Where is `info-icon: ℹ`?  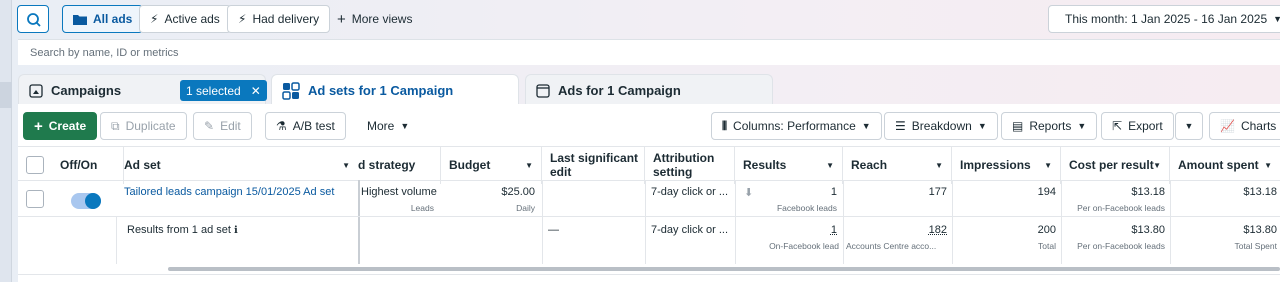
info-icon: ℹ is located at coordinates (236, 230).